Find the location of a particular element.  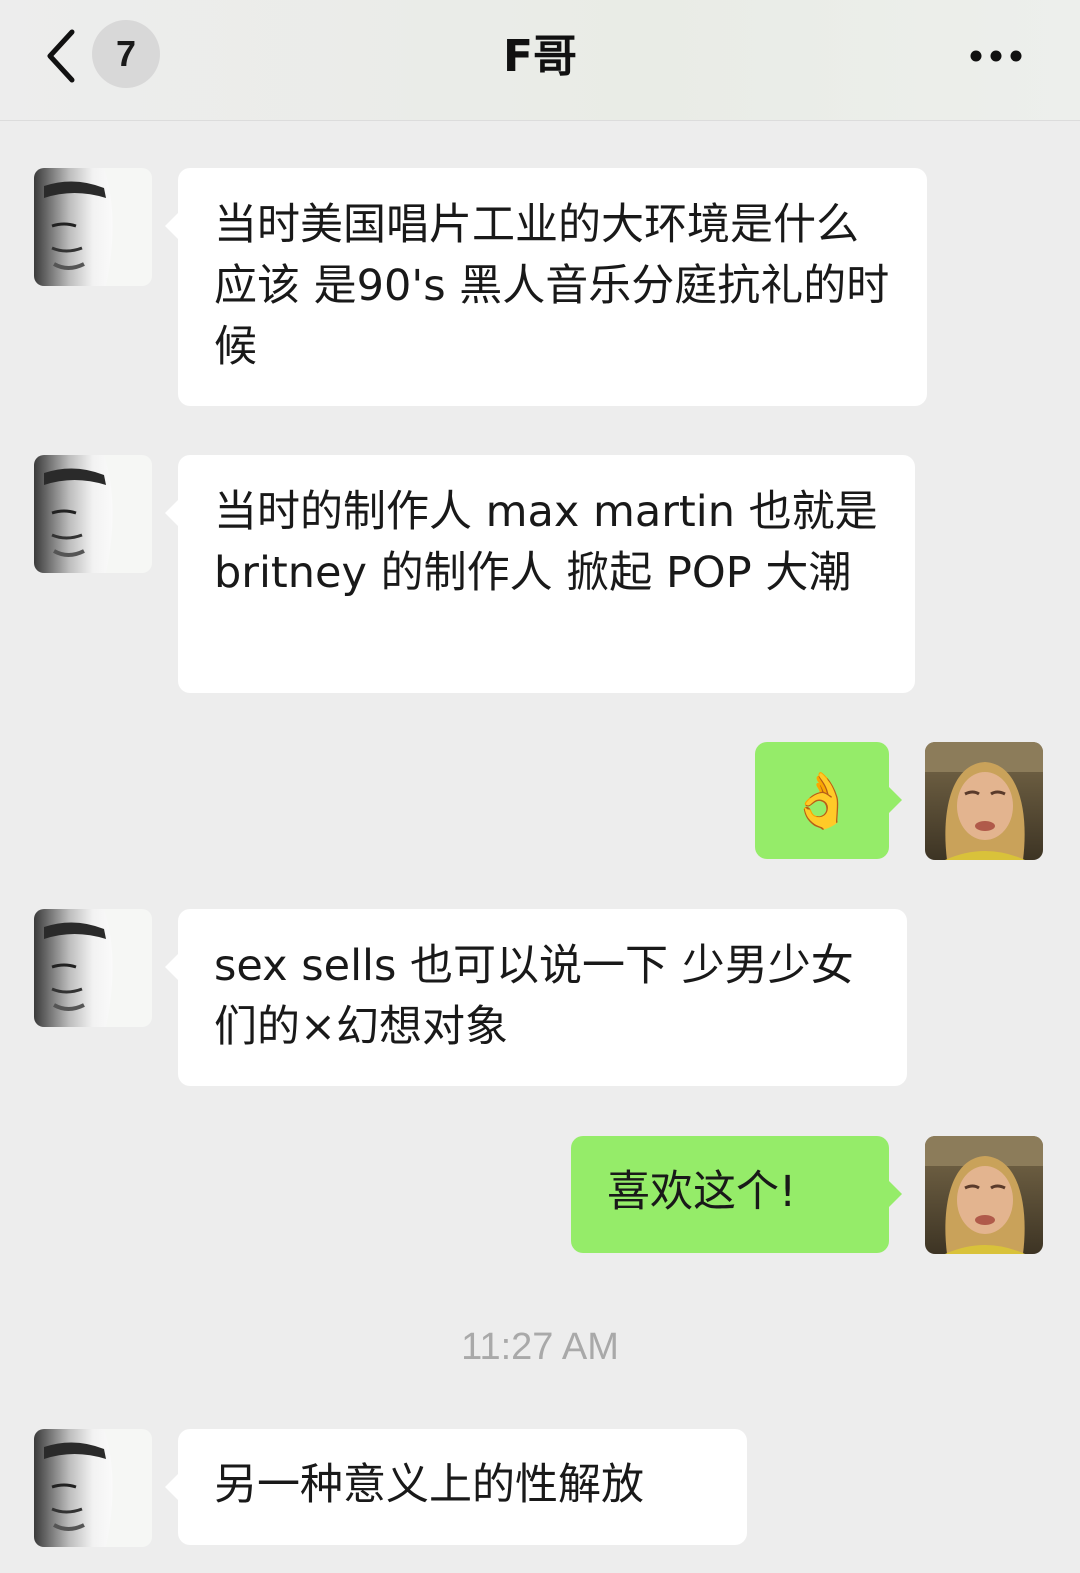

unread-count-badge: 7 is located at coordinates (126, 54).